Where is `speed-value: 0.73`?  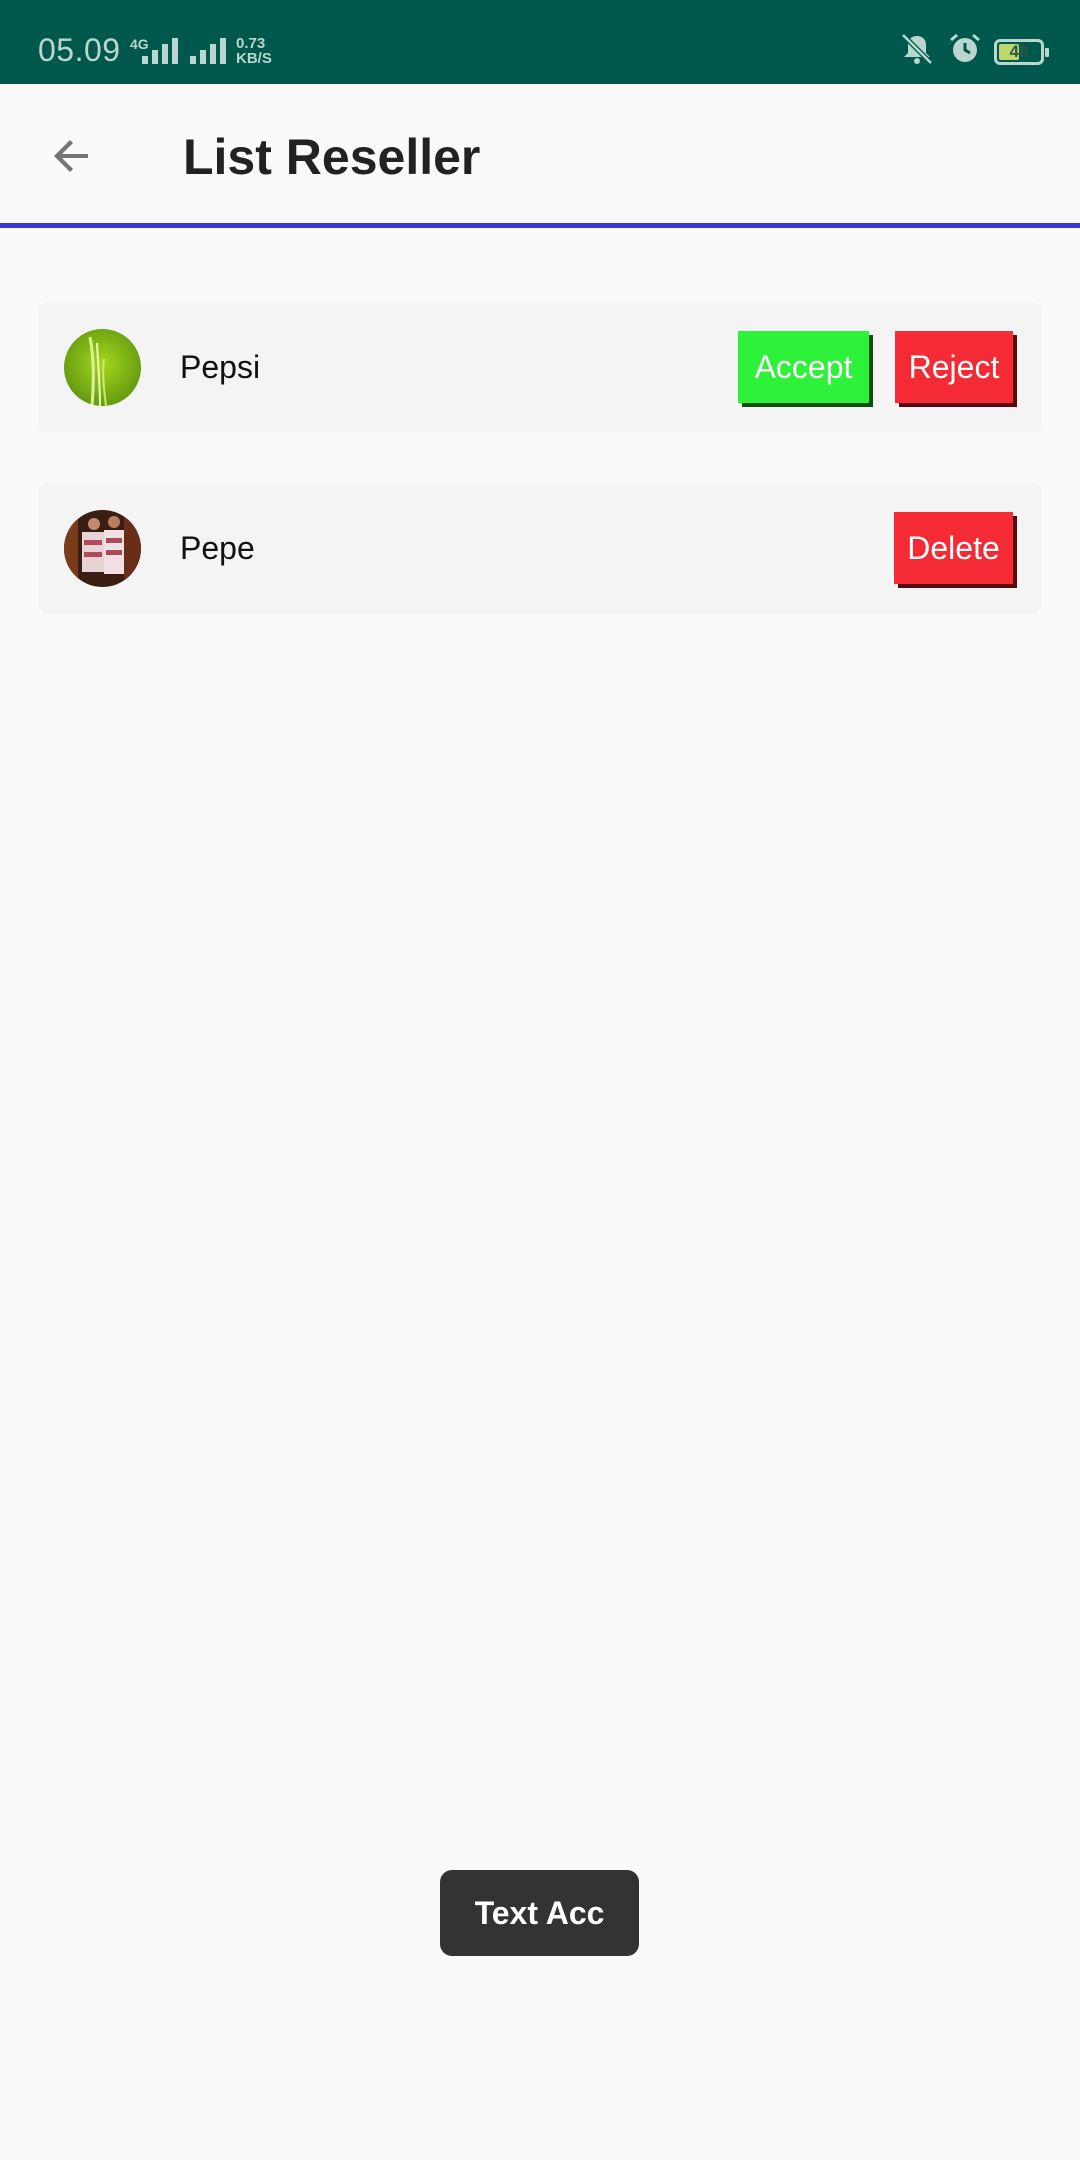 speed-value: 0.73 is located at coordinates (251, 43).